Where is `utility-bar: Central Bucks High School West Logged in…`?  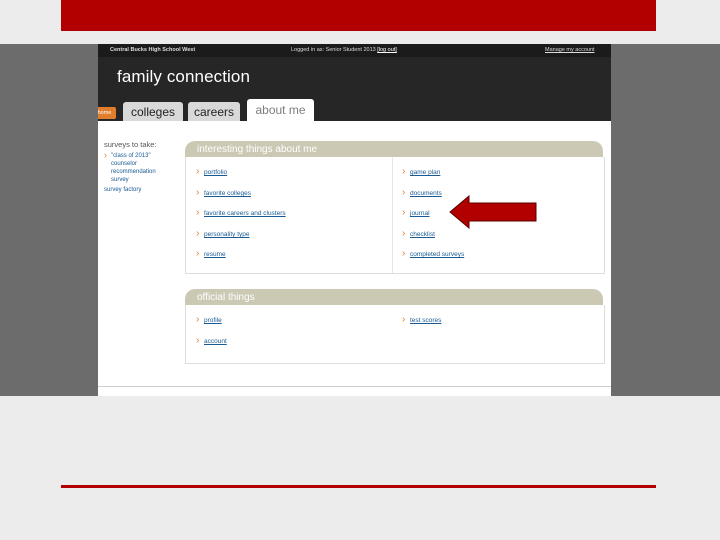
utility-bar: Central Bucks High School West Logged in… is located at coordinates (354, 50).